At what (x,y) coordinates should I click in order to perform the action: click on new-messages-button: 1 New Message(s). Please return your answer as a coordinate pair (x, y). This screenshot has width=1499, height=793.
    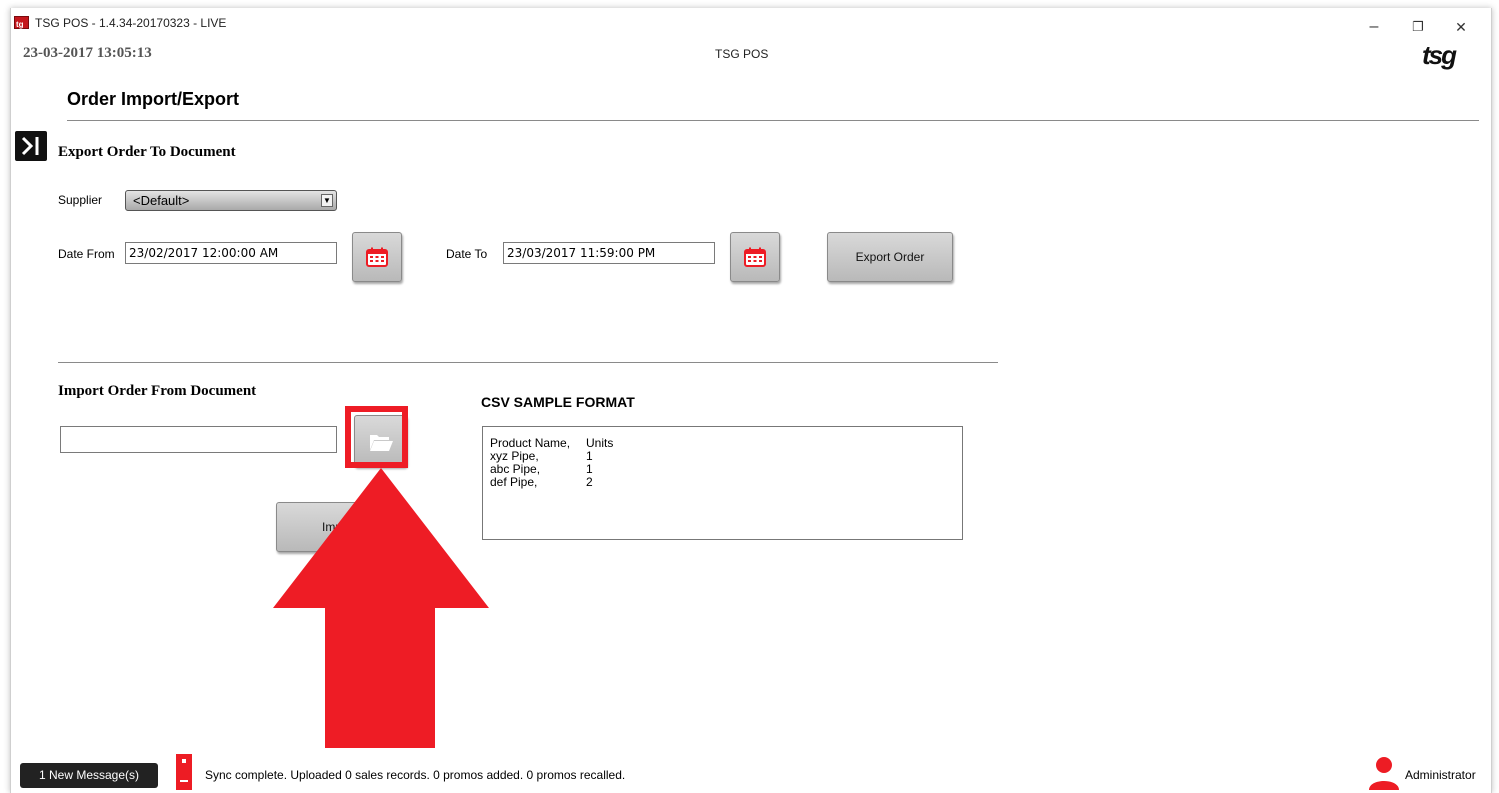
    Looking at the image, I should click on (89, 775).